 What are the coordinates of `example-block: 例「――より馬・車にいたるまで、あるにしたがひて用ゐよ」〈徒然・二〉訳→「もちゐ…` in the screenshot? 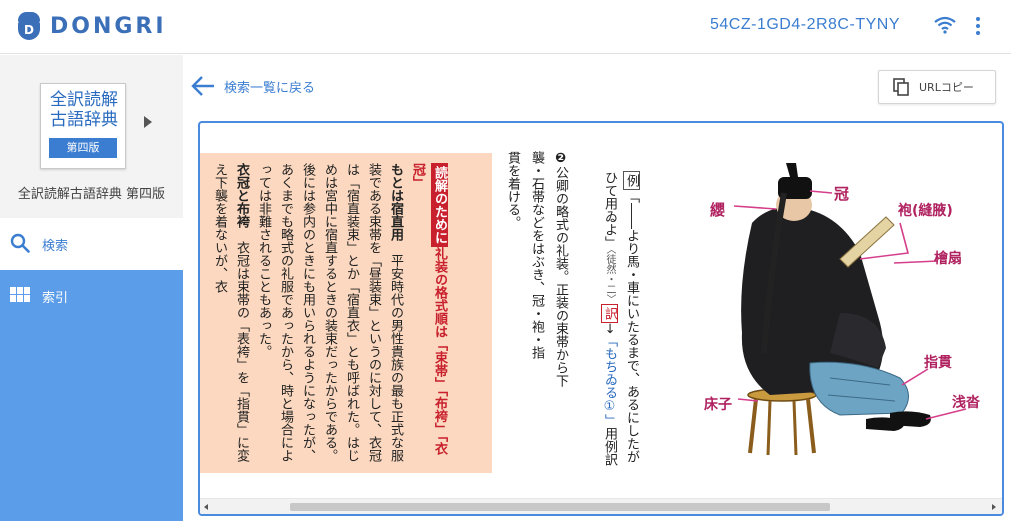 It's located at (620, 321).